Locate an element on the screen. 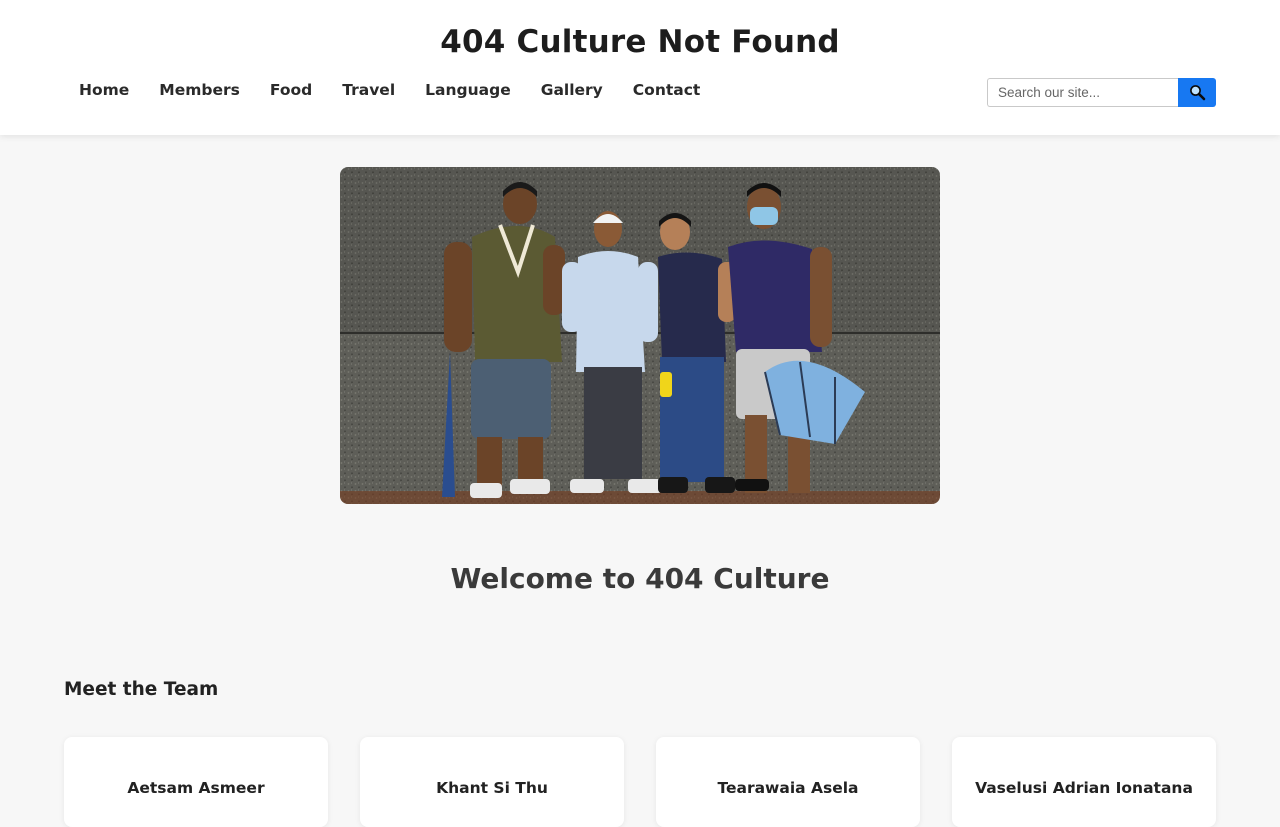 This screenshot has width=1280, height=827. nav-home: Home is located at coordinates (104, 90).